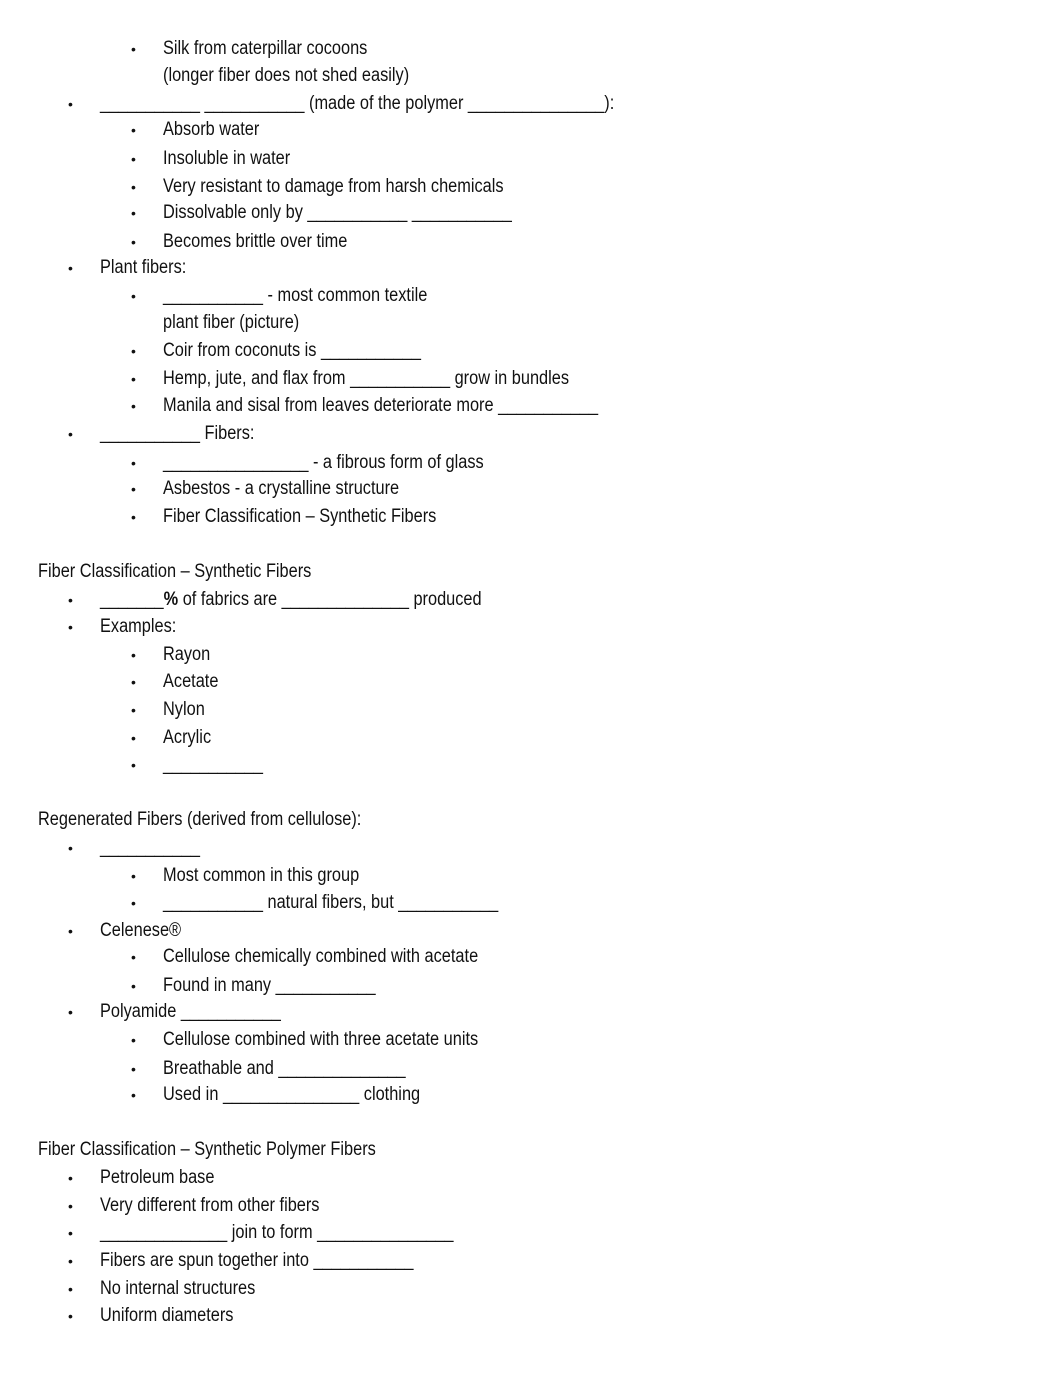 Image resolution: width=1062 pixels, height=1376 pixels. What do you see at coordinates (190, 682) in the screenshot?
I see `item-text: Acetate` at bounding box center [190, 682].